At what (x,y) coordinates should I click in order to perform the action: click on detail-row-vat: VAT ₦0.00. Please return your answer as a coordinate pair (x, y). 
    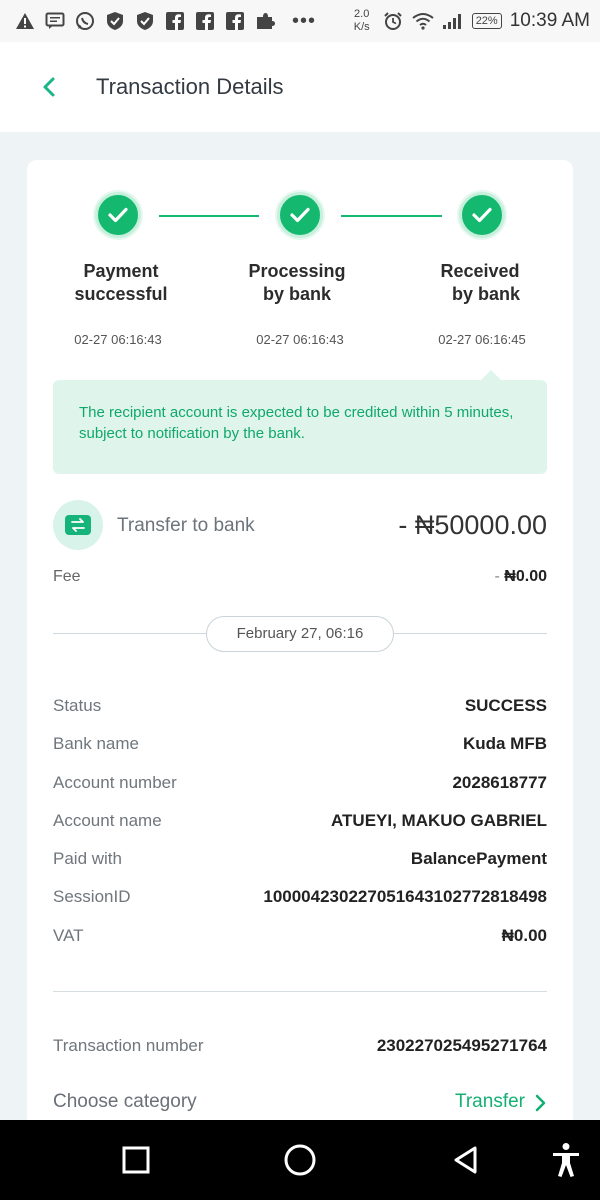
    Looking at the image, I should click on (300, 945).